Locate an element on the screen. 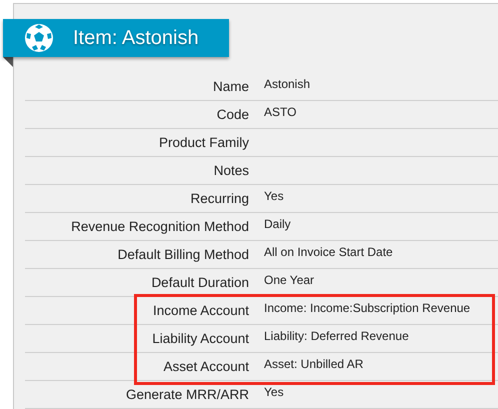 This screenshot has height=409, width=498. field-label: Default Duration is located at coordinates (199, 282).